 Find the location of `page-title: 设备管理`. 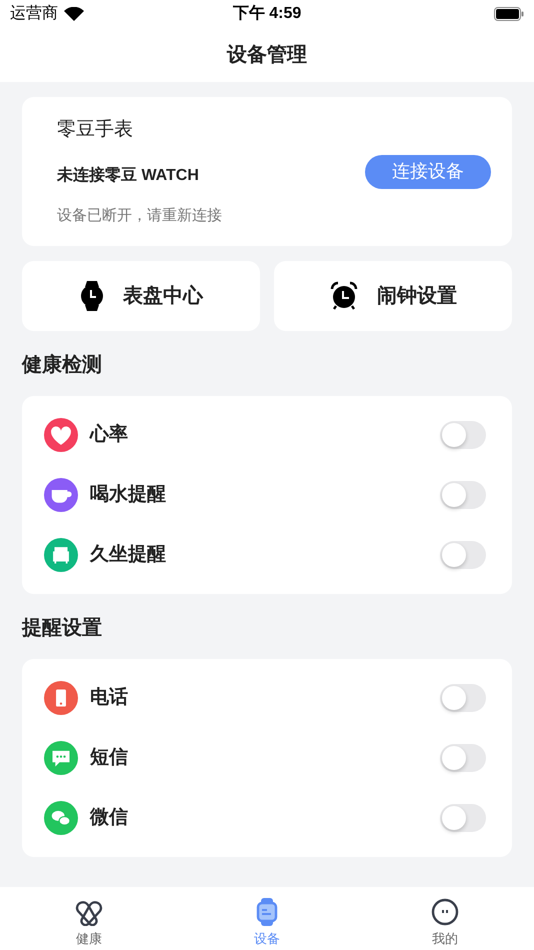

page-title: 设备管理 is located at coordinates (267, 55).